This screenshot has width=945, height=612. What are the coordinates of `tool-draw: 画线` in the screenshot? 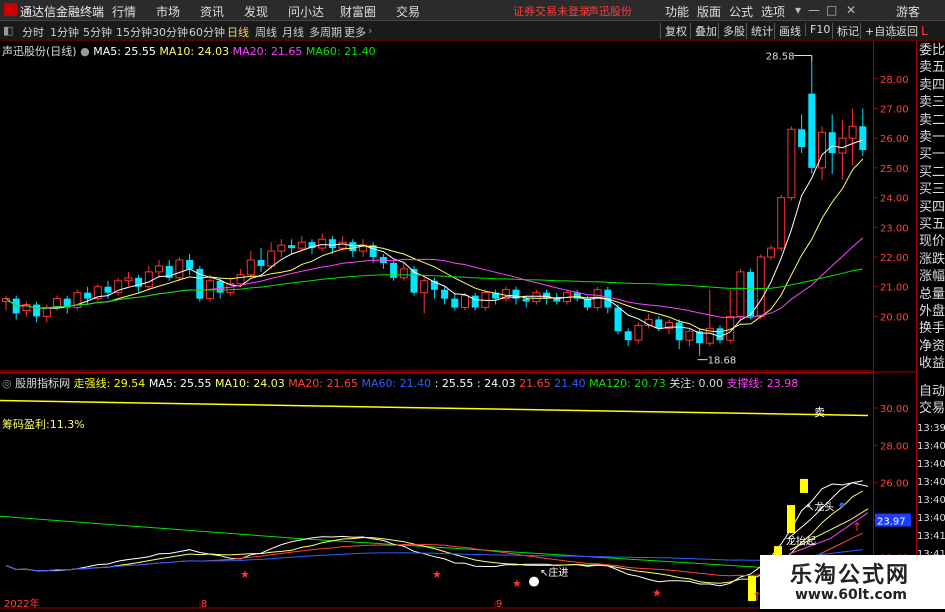 It's located at (787, 31).